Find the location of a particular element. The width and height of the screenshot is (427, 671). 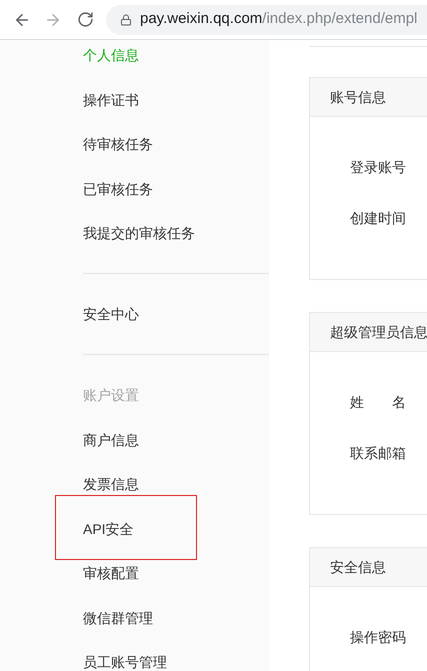

sidebar-item: 已审核任务 is located at coordinates (118, 189).